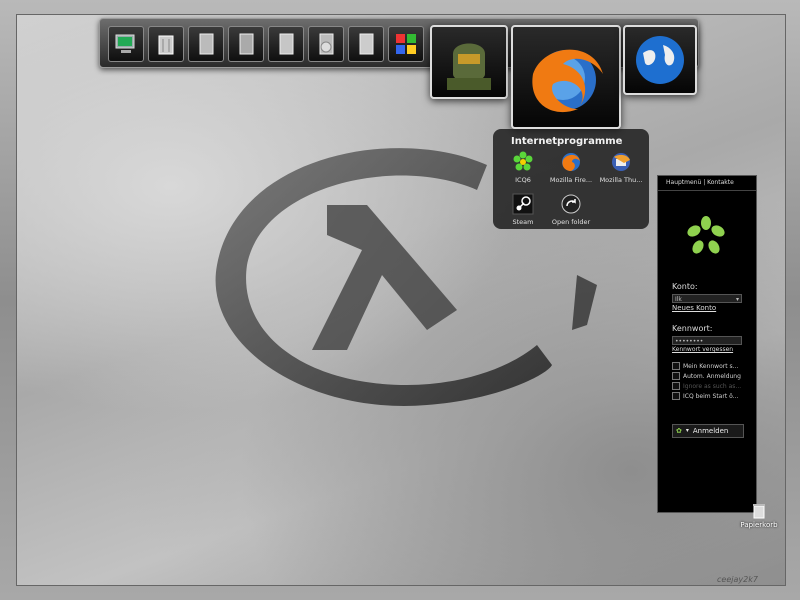 The image size is (800, 600). I want to click on popup-item-steam: Steam, so click(523, 209).